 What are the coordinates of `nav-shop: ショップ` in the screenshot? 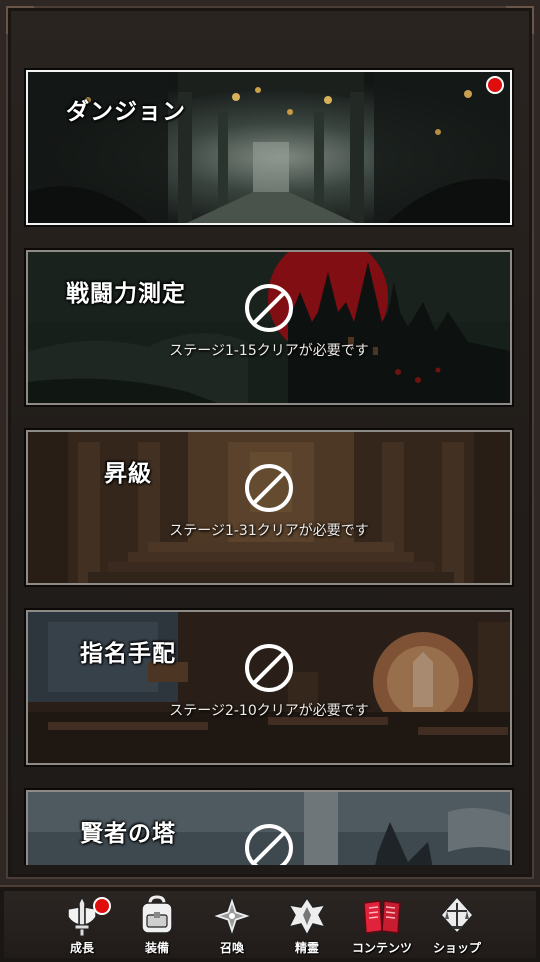 It's located at (457, 925).